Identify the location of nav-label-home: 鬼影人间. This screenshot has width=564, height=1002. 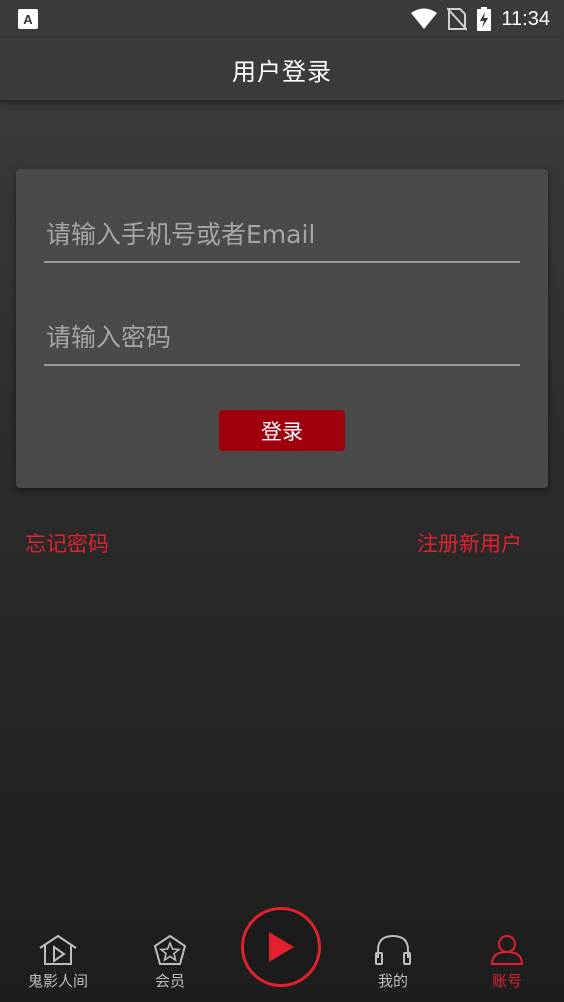
(57, 981).